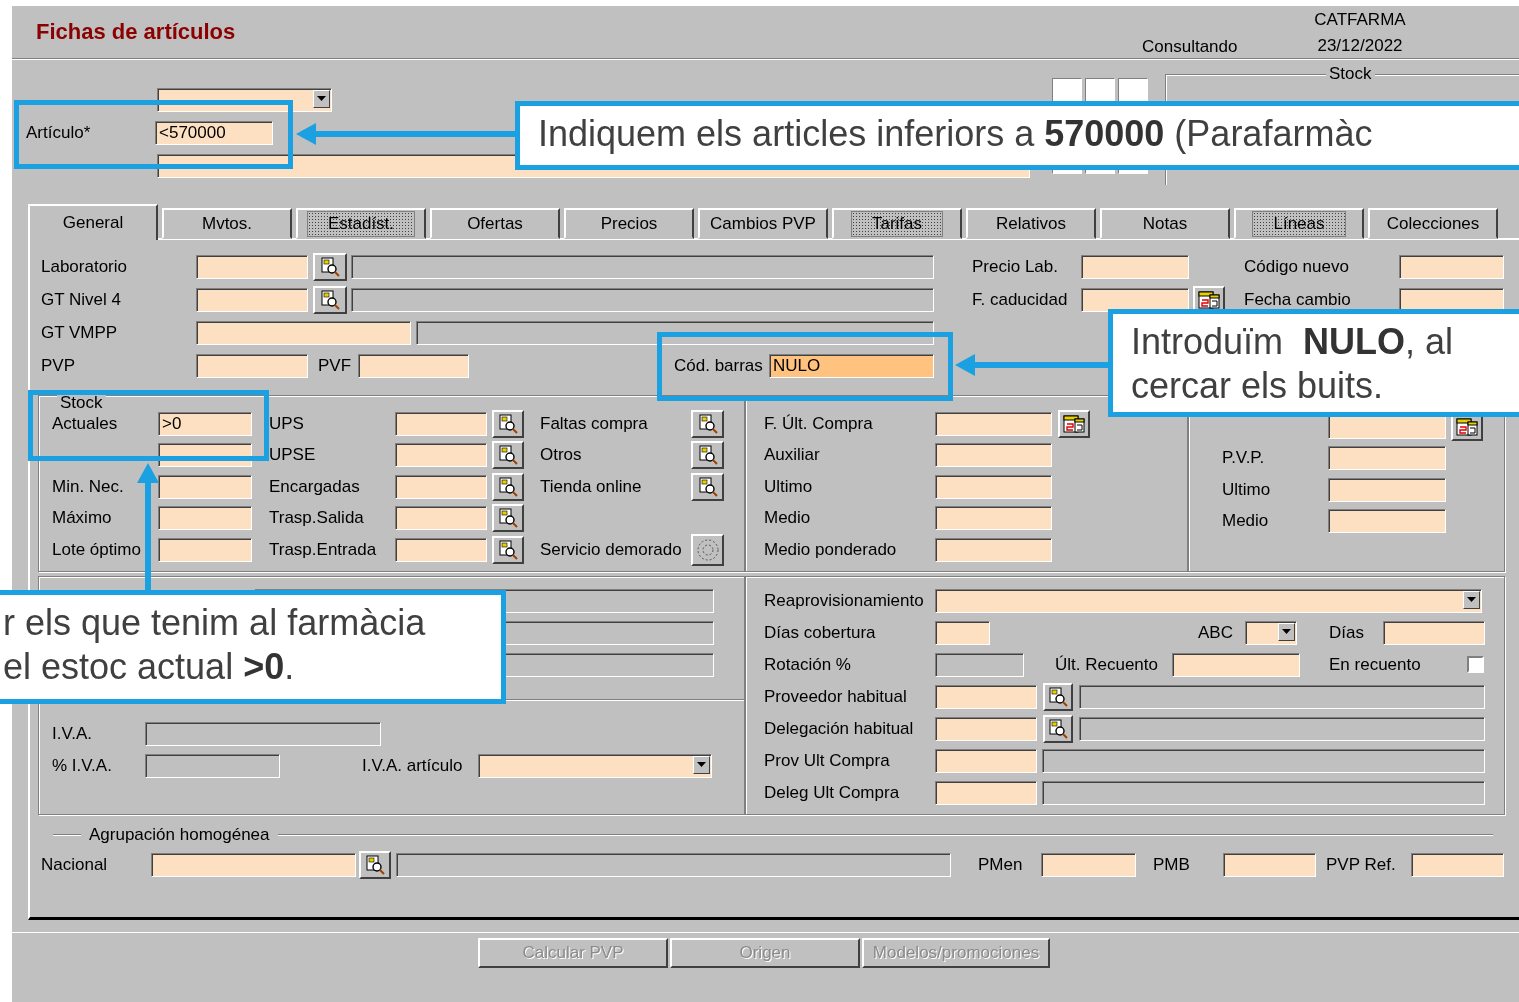 The image size is (1519, 1002). Describe the element at coordinates (82, 765) in the screenshot. I see `field-label: % I.V.A.` at that location.